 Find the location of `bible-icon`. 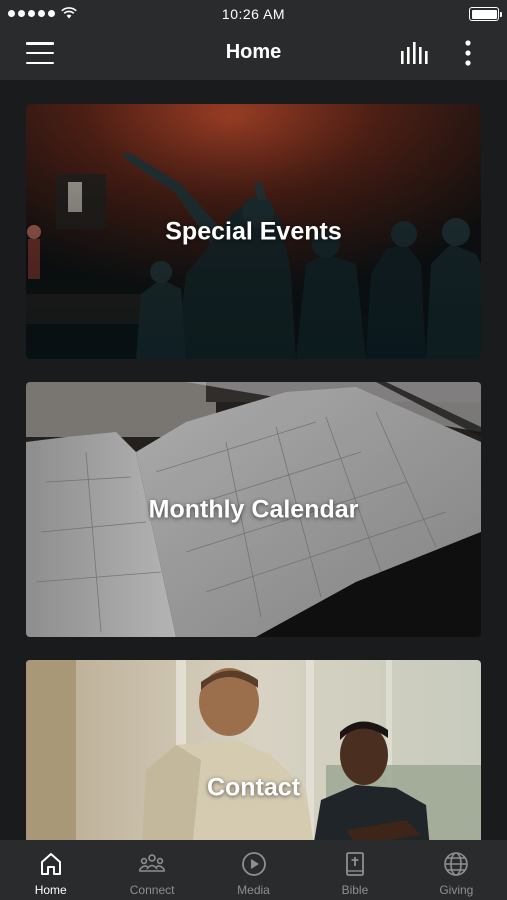

bible-icon is located at coordinates (355, 864).